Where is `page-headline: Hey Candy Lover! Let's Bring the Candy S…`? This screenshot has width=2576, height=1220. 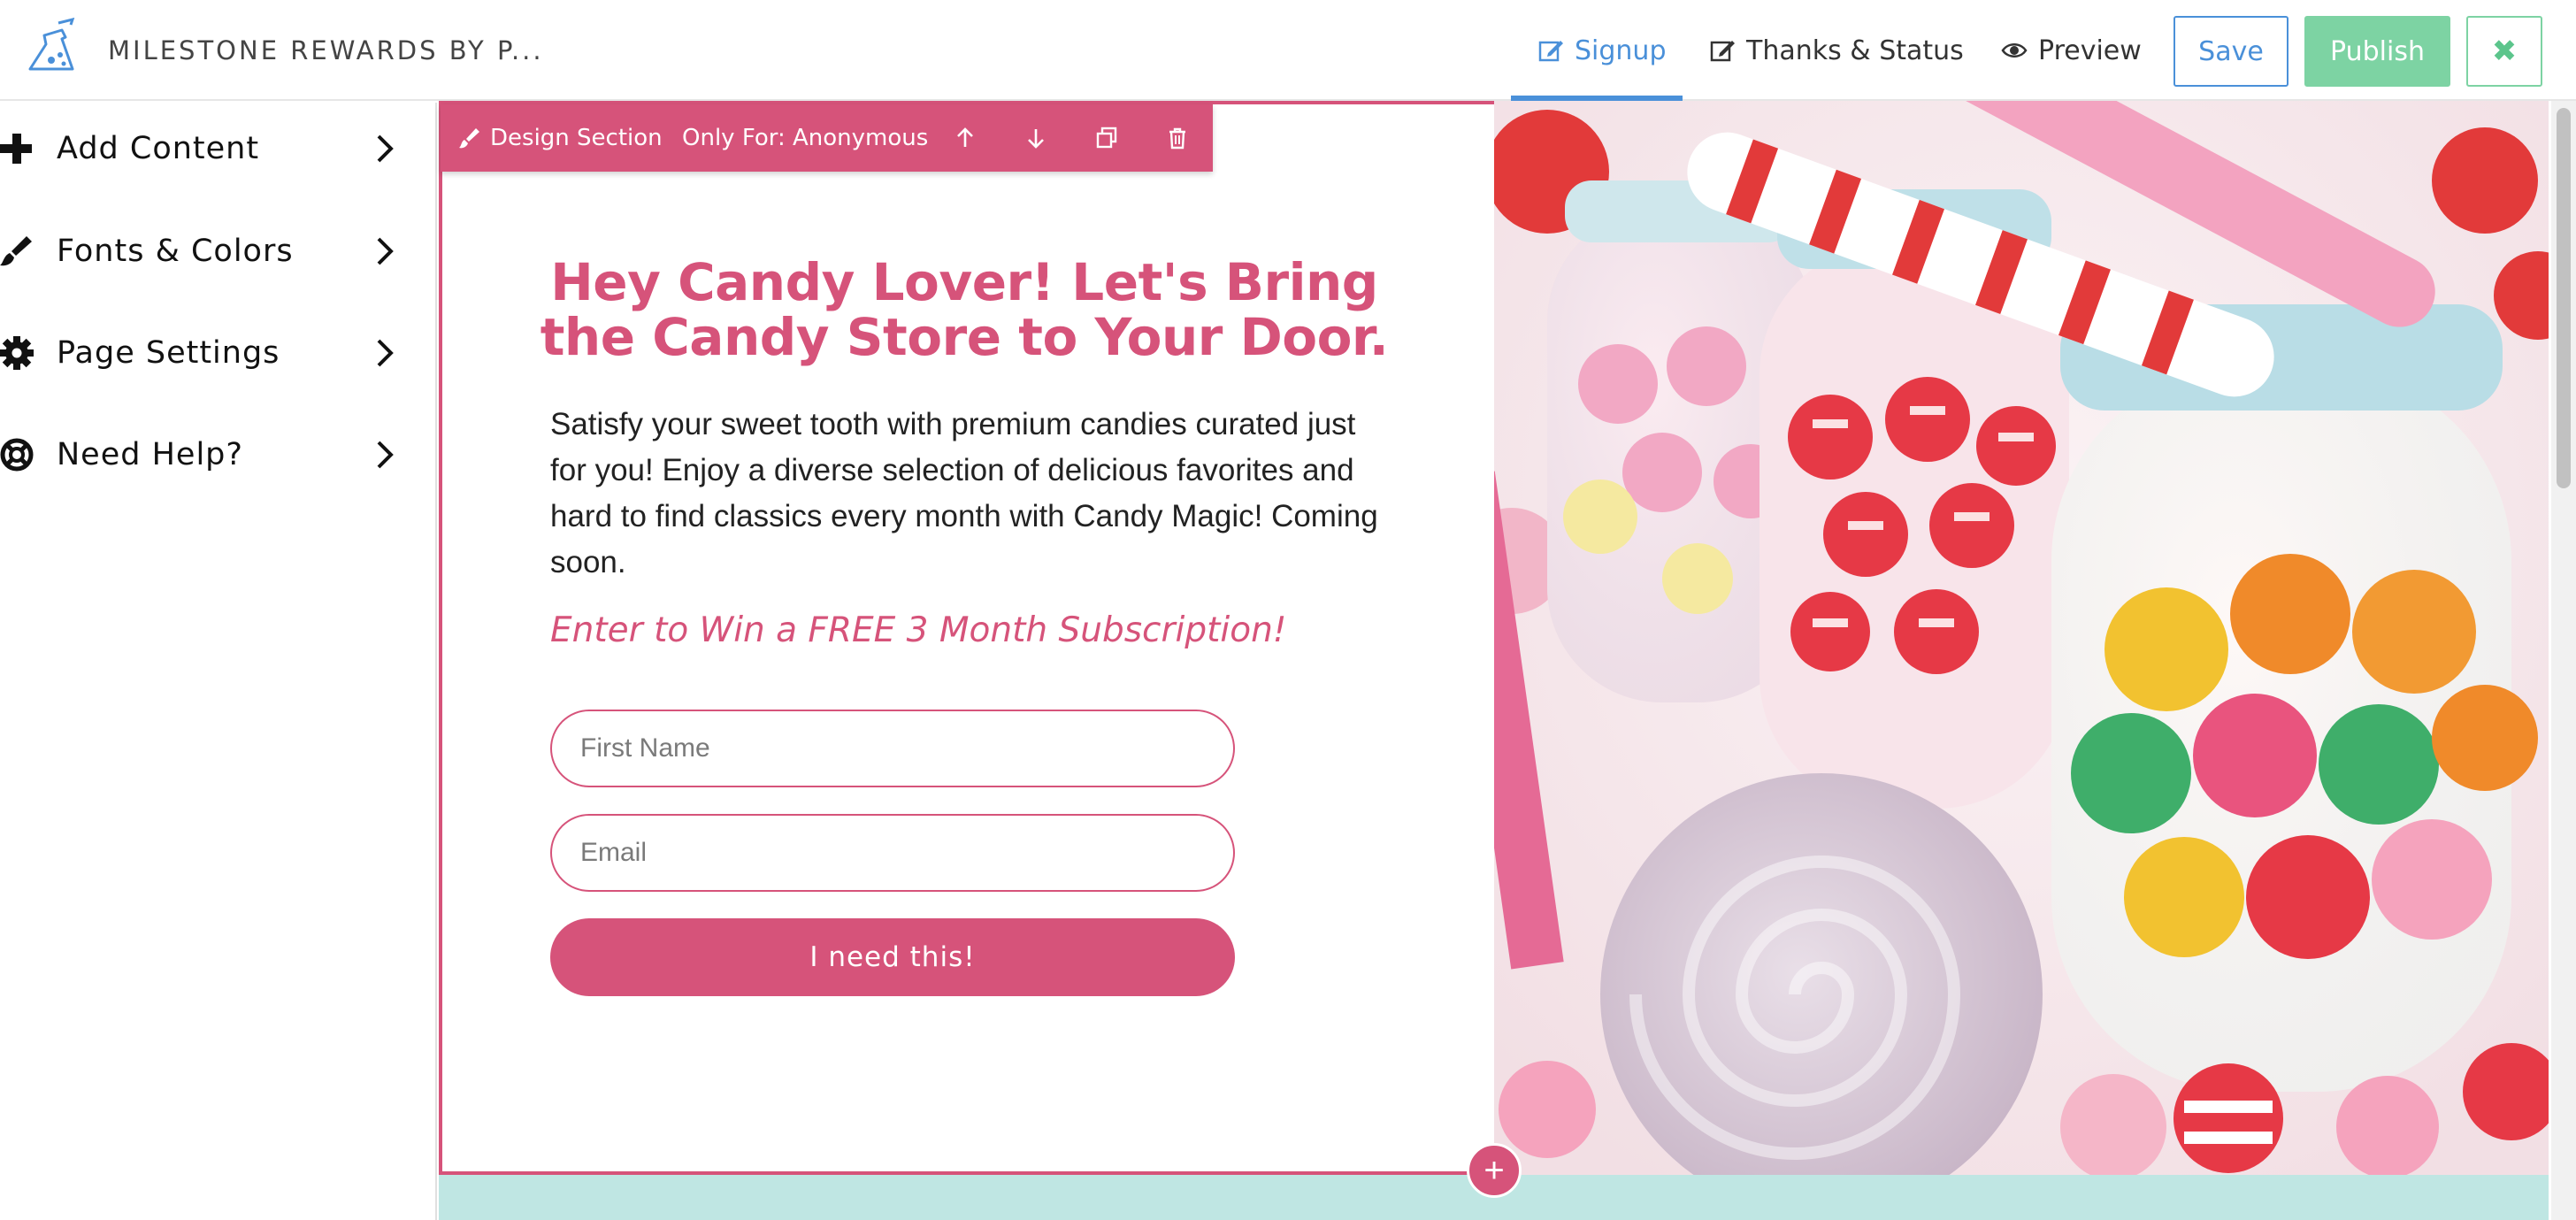
page-headline: Hey Candy Lover! Let's Bring the Candy S… is located at coordinates (964, 309).